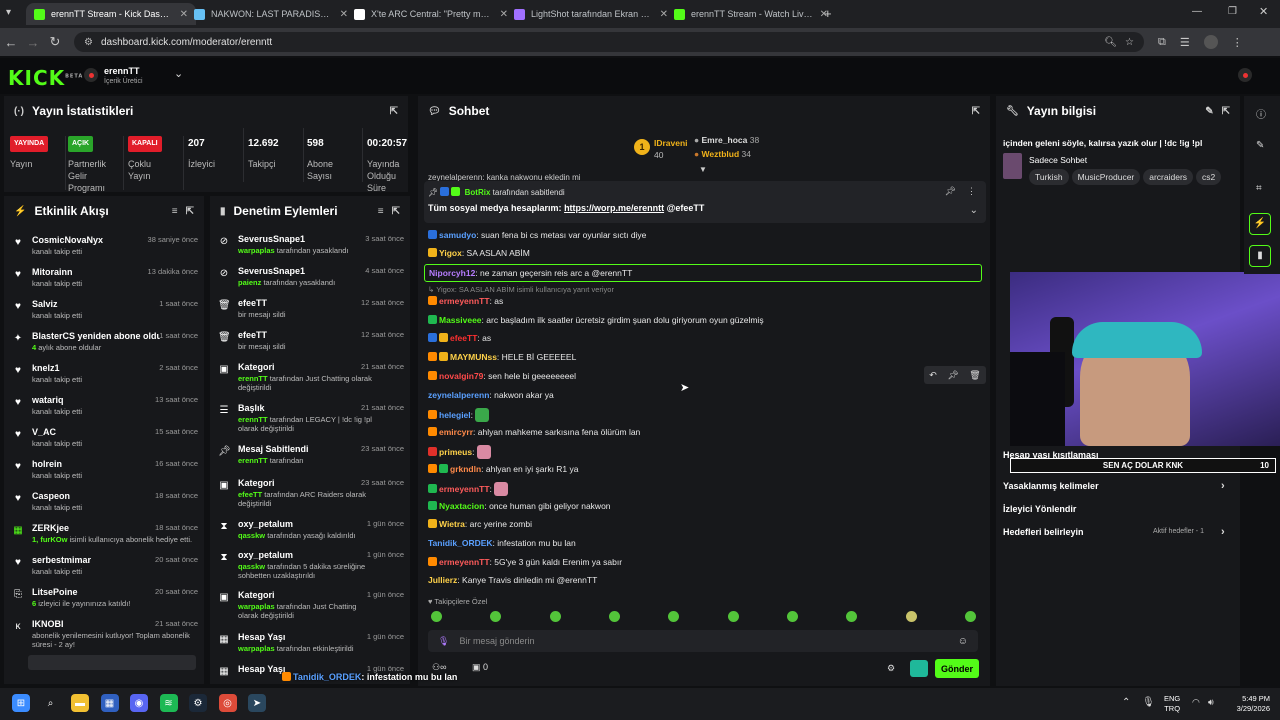 The height and width of the screenshot is (720, 1280). What do you see at coordinates (33, 42) in the screenshot?
I see `forward-icon: →` at bounding box center [33, 42].